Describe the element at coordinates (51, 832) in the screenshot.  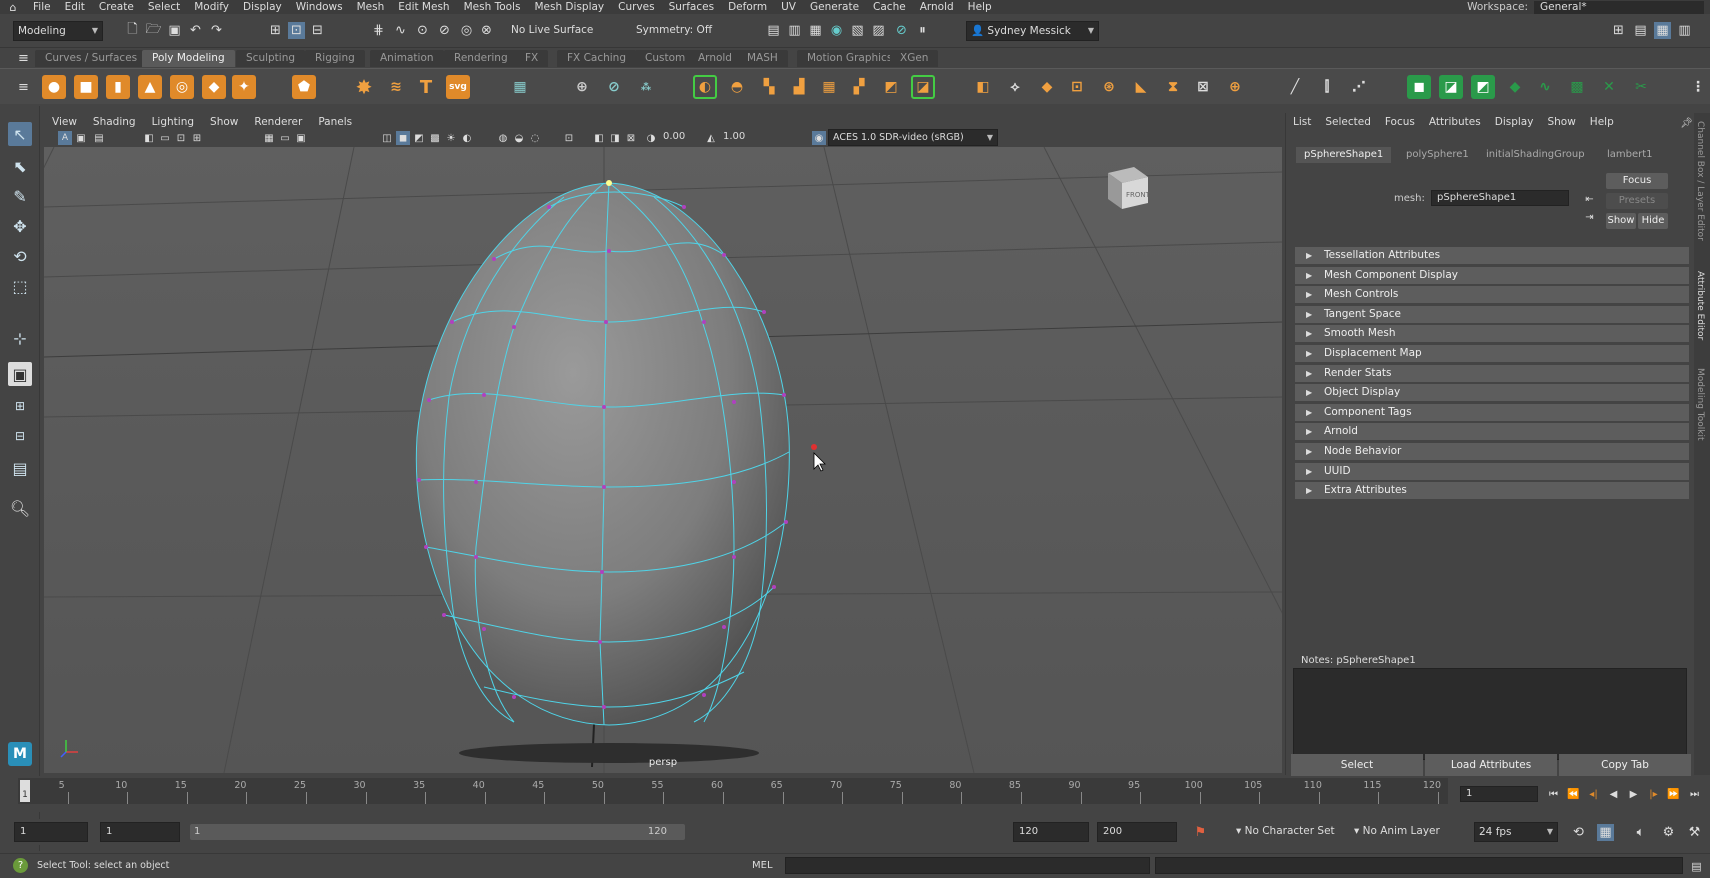
I see `animation-start-field: 1` at that location.